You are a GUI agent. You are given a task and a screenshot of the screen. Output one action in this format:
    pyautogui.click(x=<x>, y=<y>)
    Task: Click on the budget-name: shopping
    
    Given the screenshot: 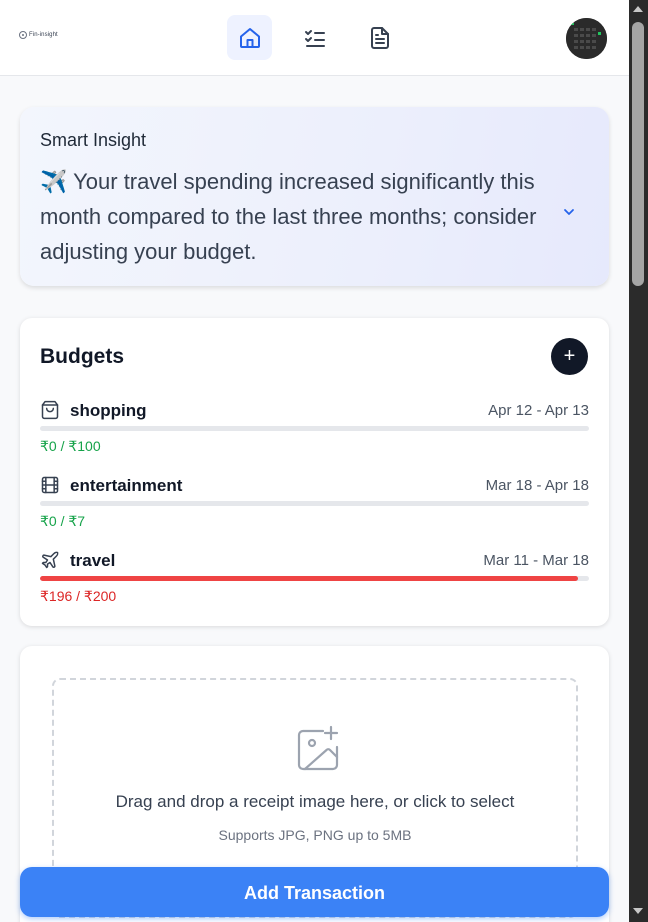 What is the action you would take?
    pyautogui.click(x=108, y=410)
    